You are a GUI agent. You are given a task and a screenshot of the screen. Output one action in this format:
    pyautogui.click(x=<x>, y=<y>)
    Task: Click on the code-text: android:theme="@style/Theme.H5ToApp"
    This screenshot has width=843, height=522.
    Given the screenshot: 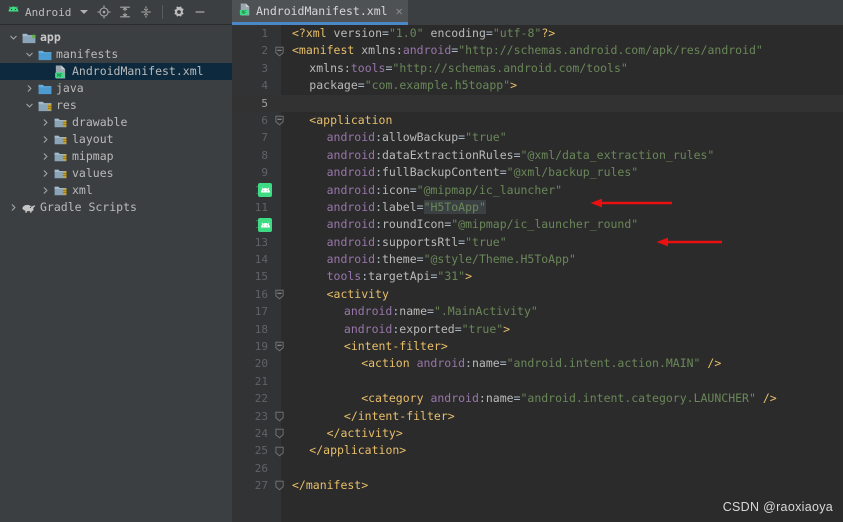 What is the action you would take?
    pyautogui.click(x=434, y=259)
    